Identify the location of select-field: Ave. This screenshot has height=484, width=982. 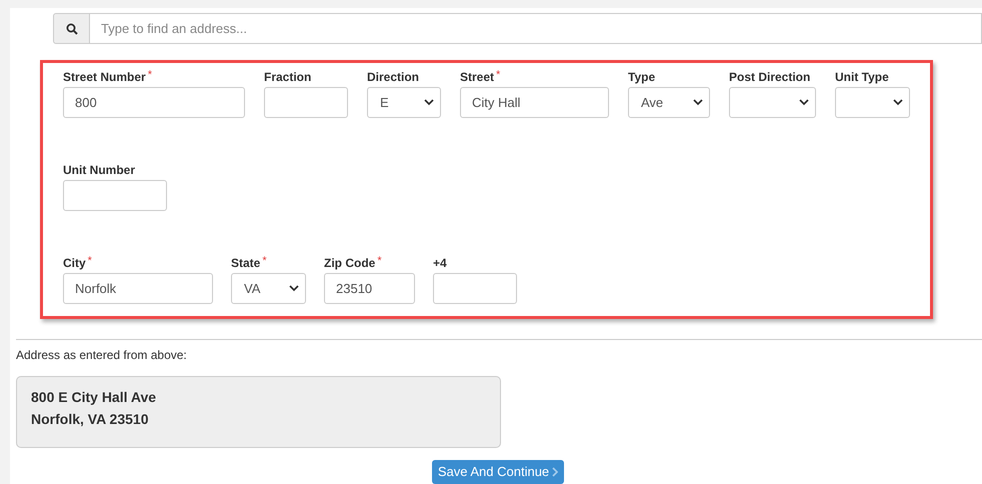
(669, 102).